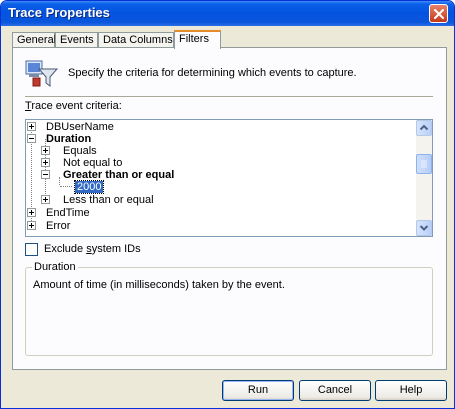  I want to click on tab-filters: Filters, so click(197, 39).